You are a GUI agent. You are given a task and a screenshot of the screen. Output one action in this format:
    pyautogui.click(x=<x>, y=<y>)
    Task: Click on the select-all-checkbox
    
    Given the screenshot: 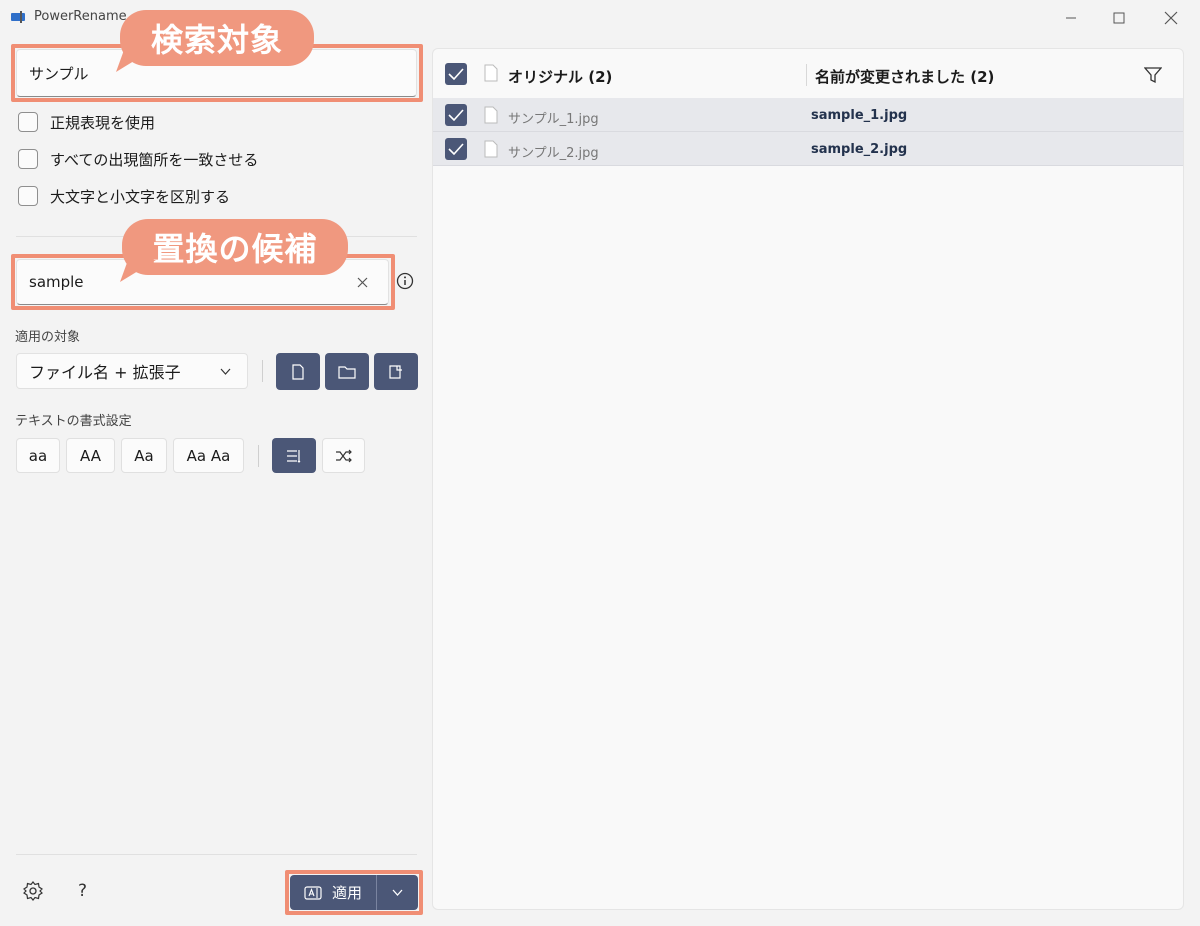 What is the action you would take?
    pyautogui.click(x=456, y=74)
    